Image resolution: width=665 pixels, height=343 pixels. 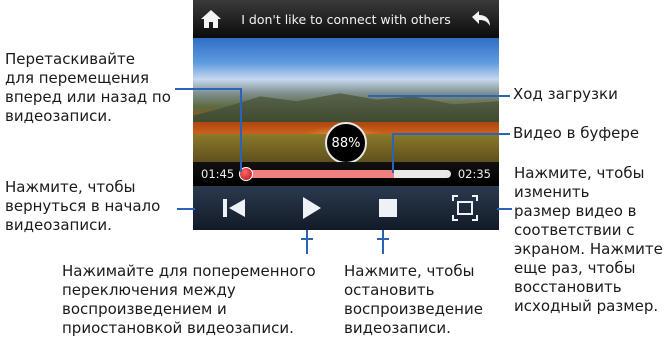 What do you see at coordinates (576, 133) in the screenshot?
I see `callout-buffered: Видео в буфере` at bounding box center [576, 133].